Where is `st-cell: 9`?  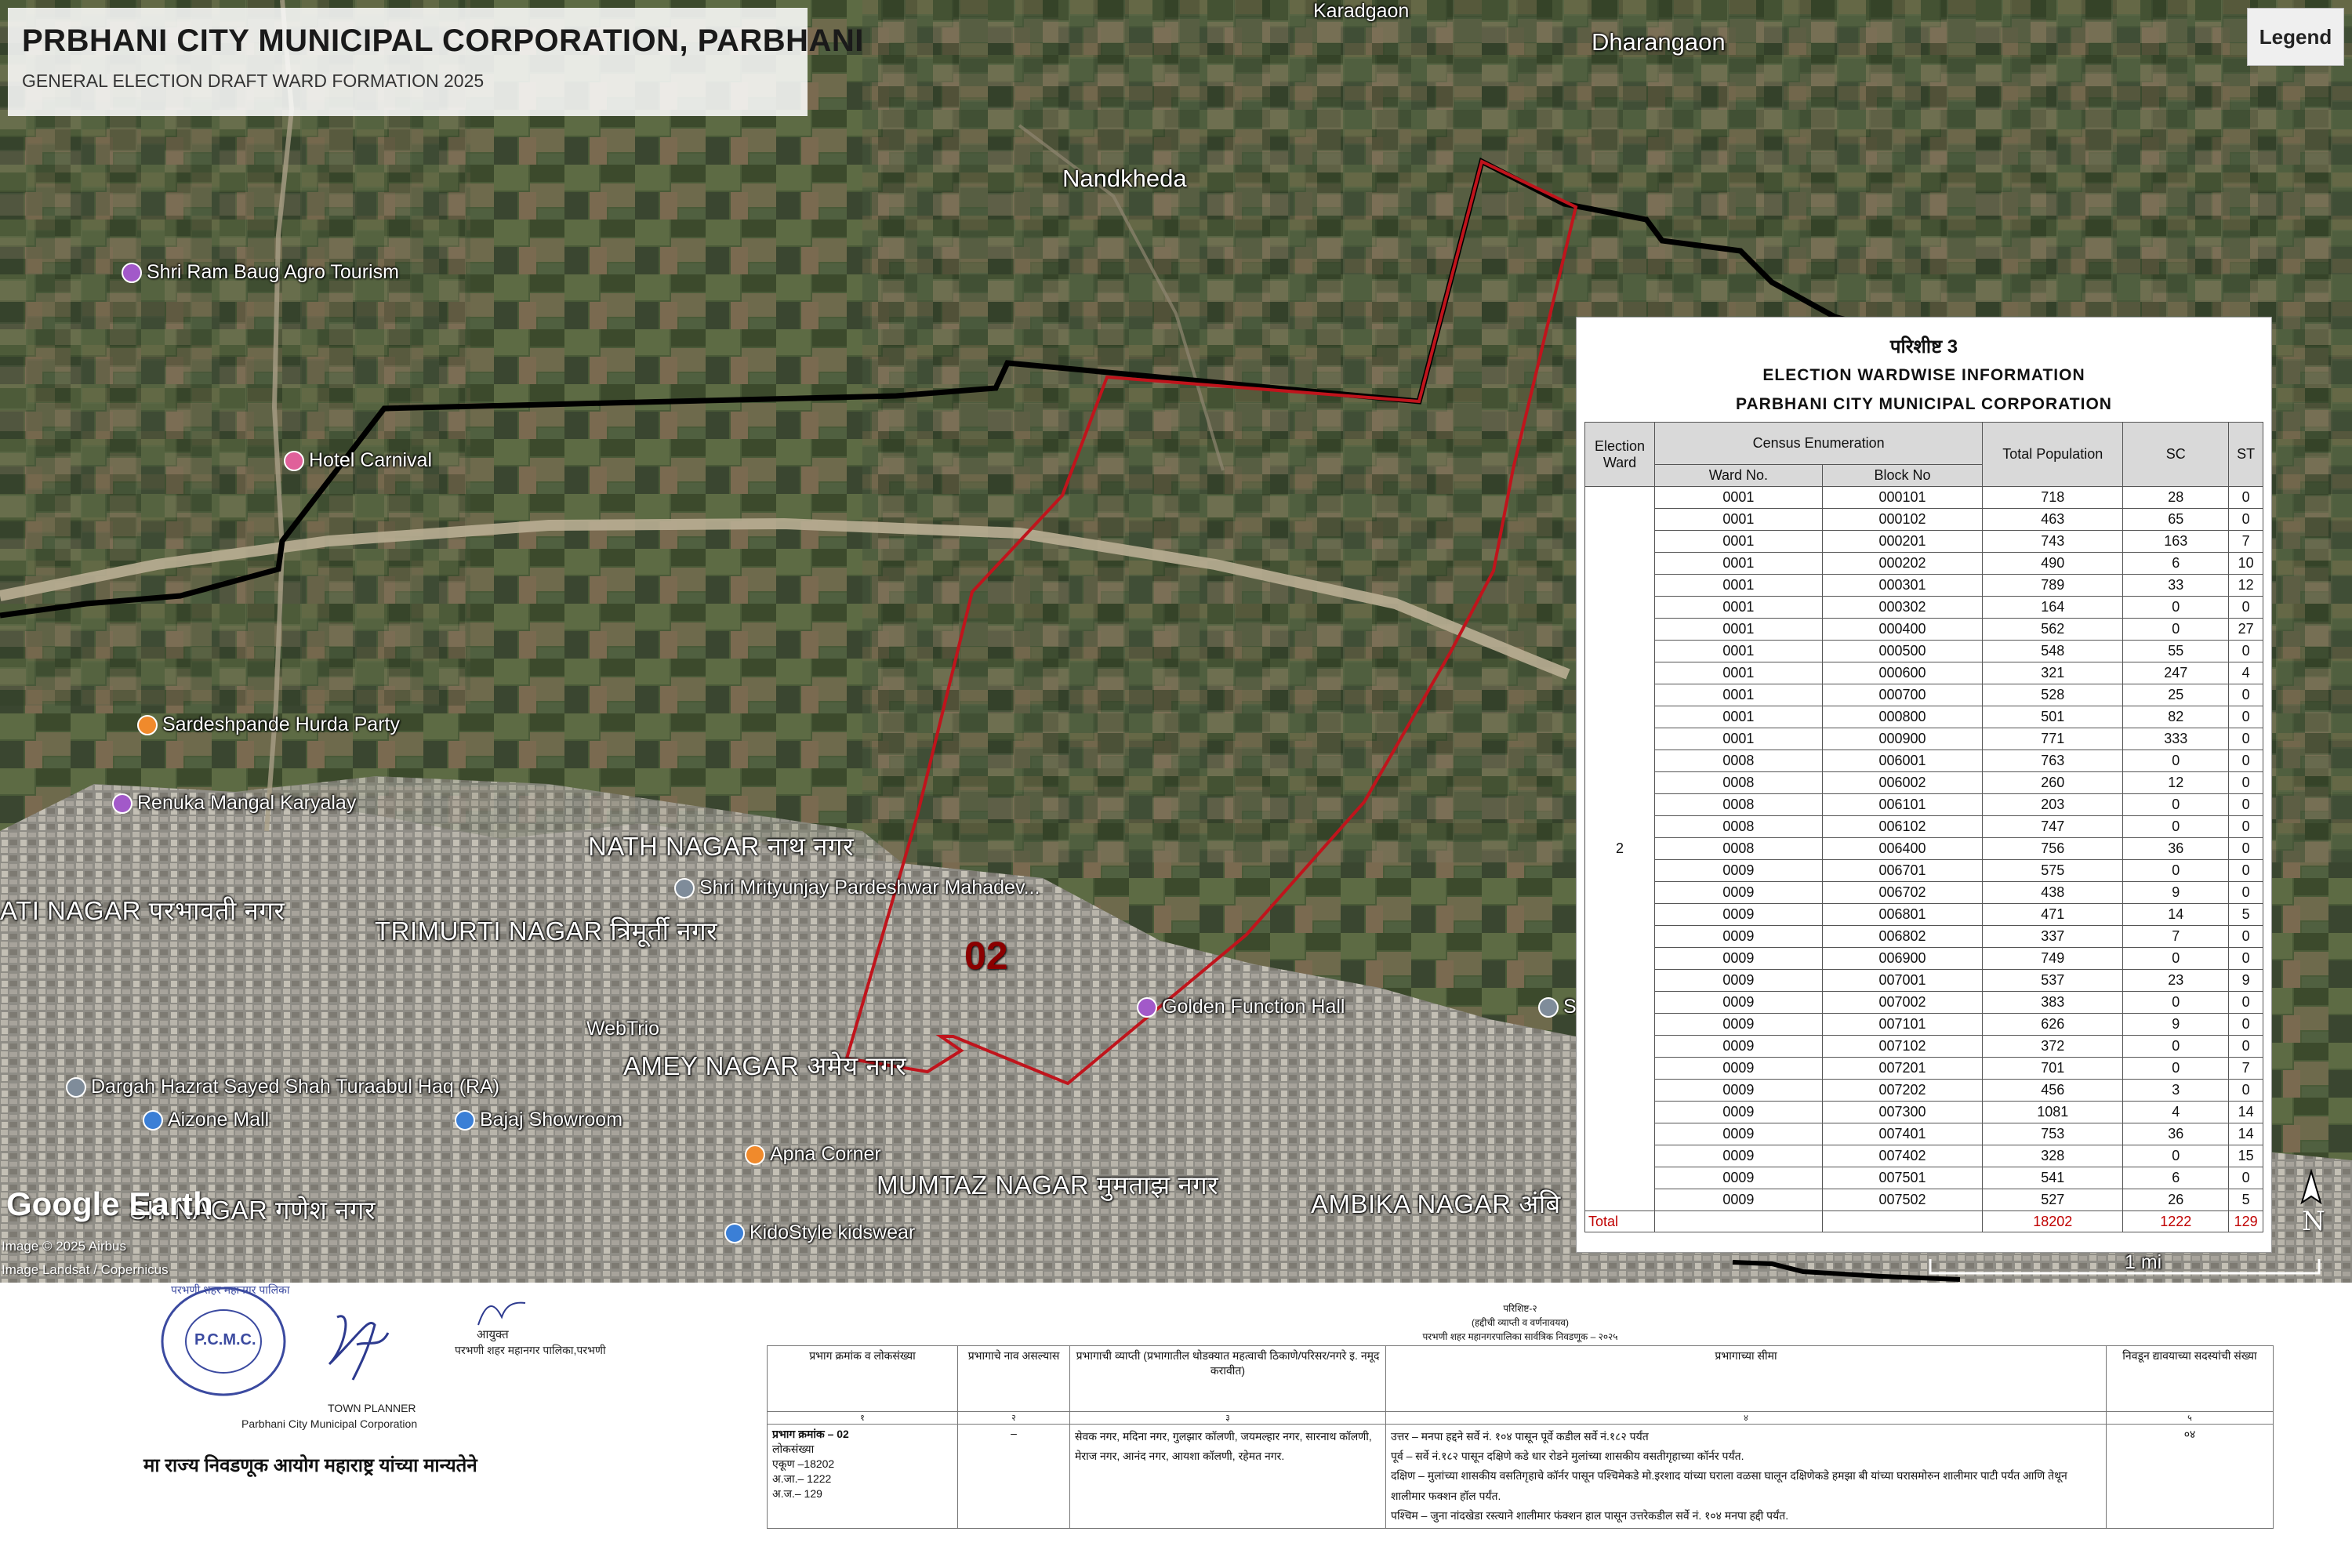
st-cell: 9 is located at coordinates (2245, 980).